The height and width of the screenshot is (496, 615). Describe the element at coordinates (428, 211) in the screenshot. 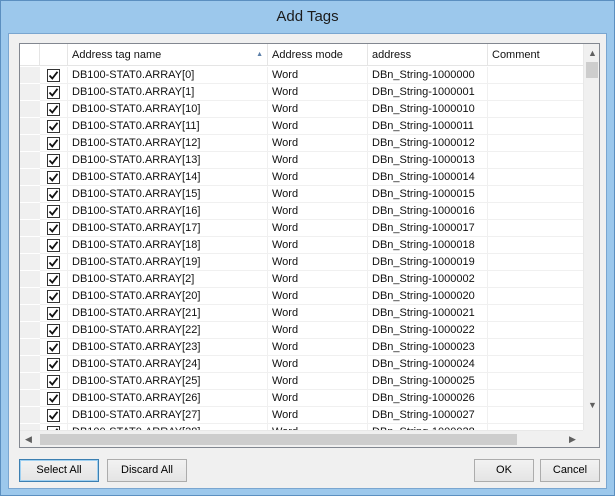

I see `address-cell: DBn_String-1000016` at that location.